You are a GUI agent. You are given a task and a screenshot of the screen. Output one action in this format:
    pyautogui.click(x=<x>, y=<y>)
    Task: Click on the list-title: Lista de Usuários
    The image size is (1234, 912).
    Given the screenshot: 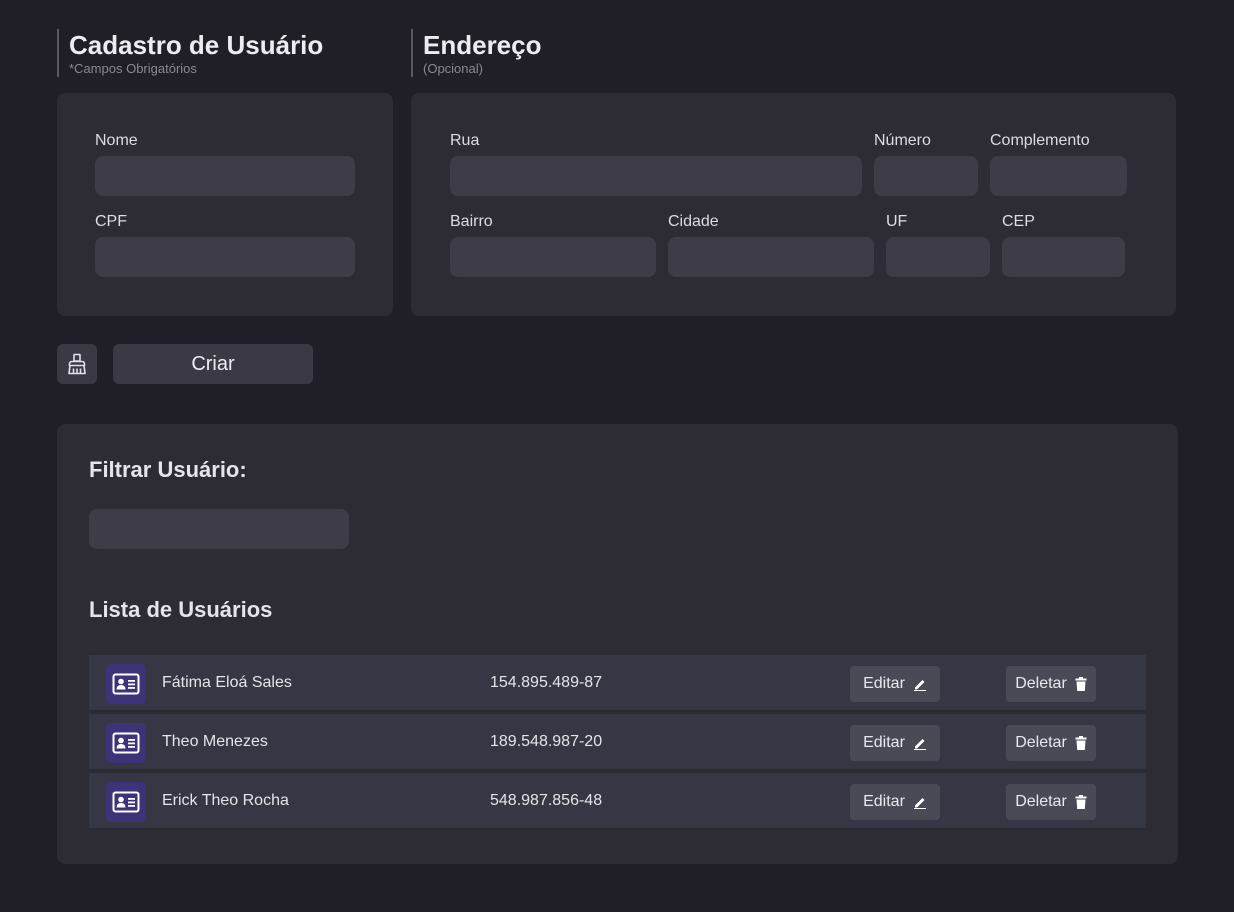 What is the action you would take?
    pyautogui.click(x=181, y=609)
    